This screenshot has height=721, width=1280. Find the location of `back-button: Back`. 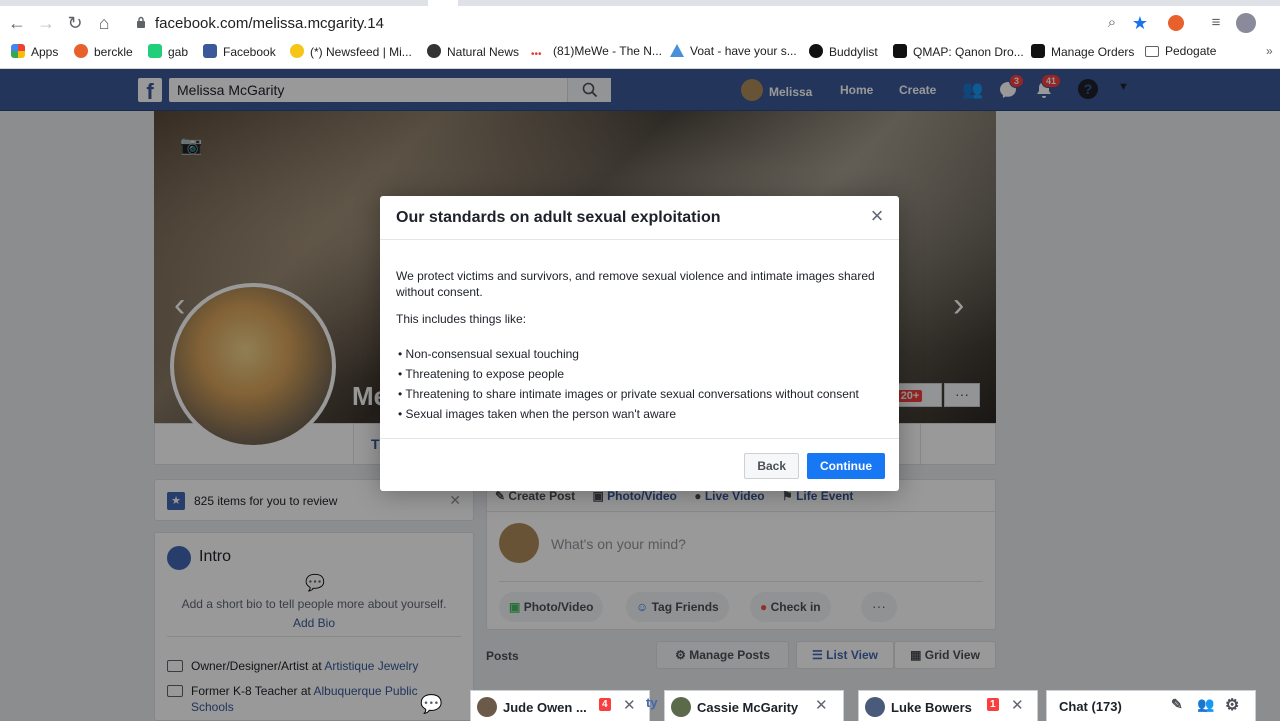

back-button: Back is located at coordinates (771, 466).